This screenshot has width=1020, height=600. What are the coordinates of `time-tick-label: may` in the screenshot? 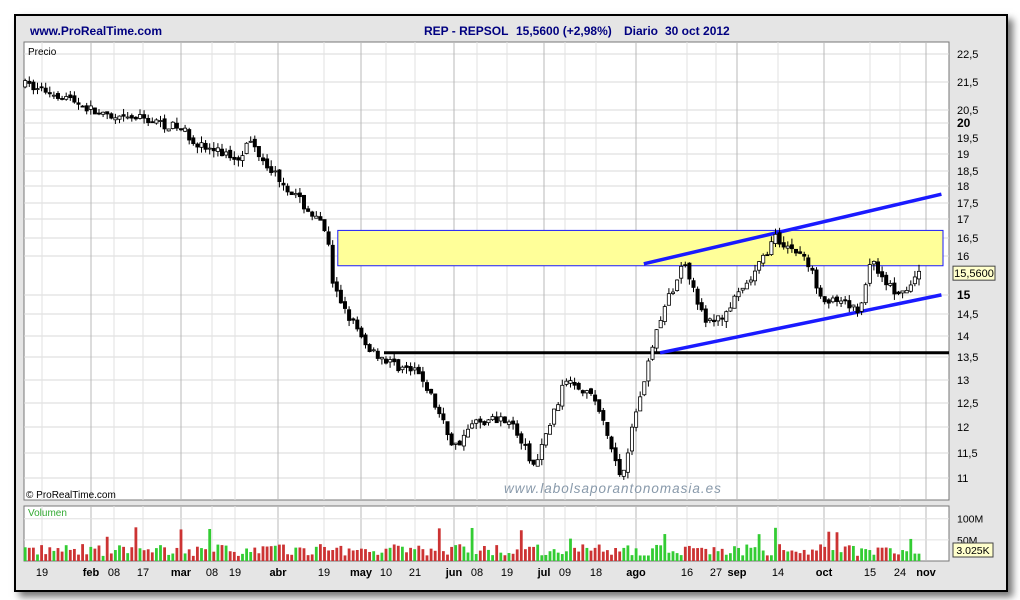 It's located at (361, 573).